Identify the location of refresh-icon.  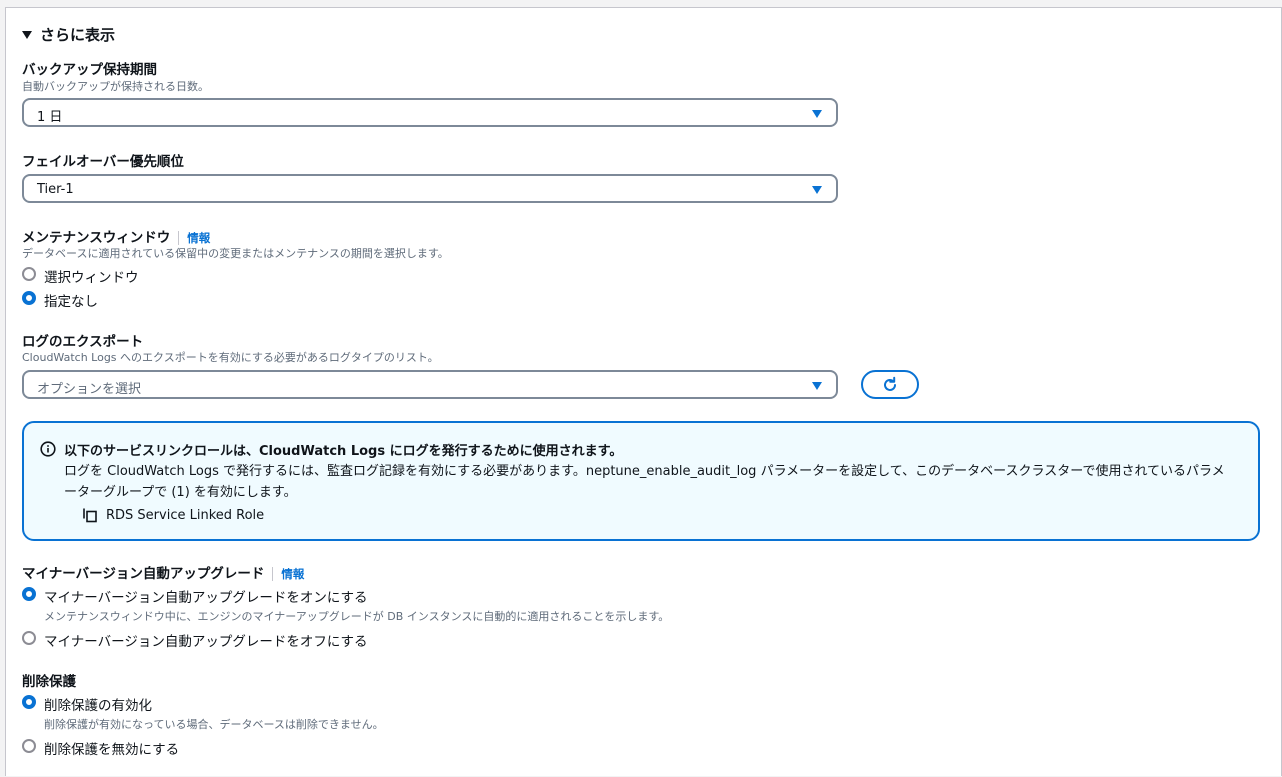
(890, 383).